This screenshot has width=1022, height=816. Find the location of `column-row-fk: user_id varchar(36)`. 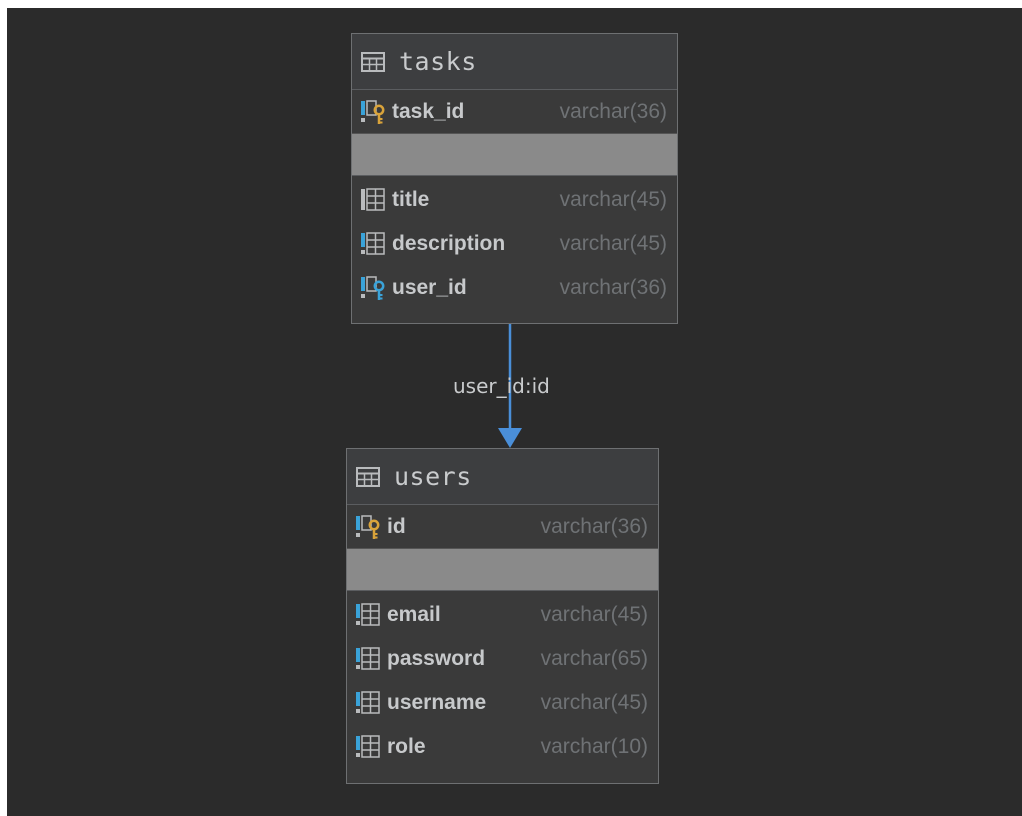

column-row-fk: user_id varchar(36) is located at coordinates (514, 288).